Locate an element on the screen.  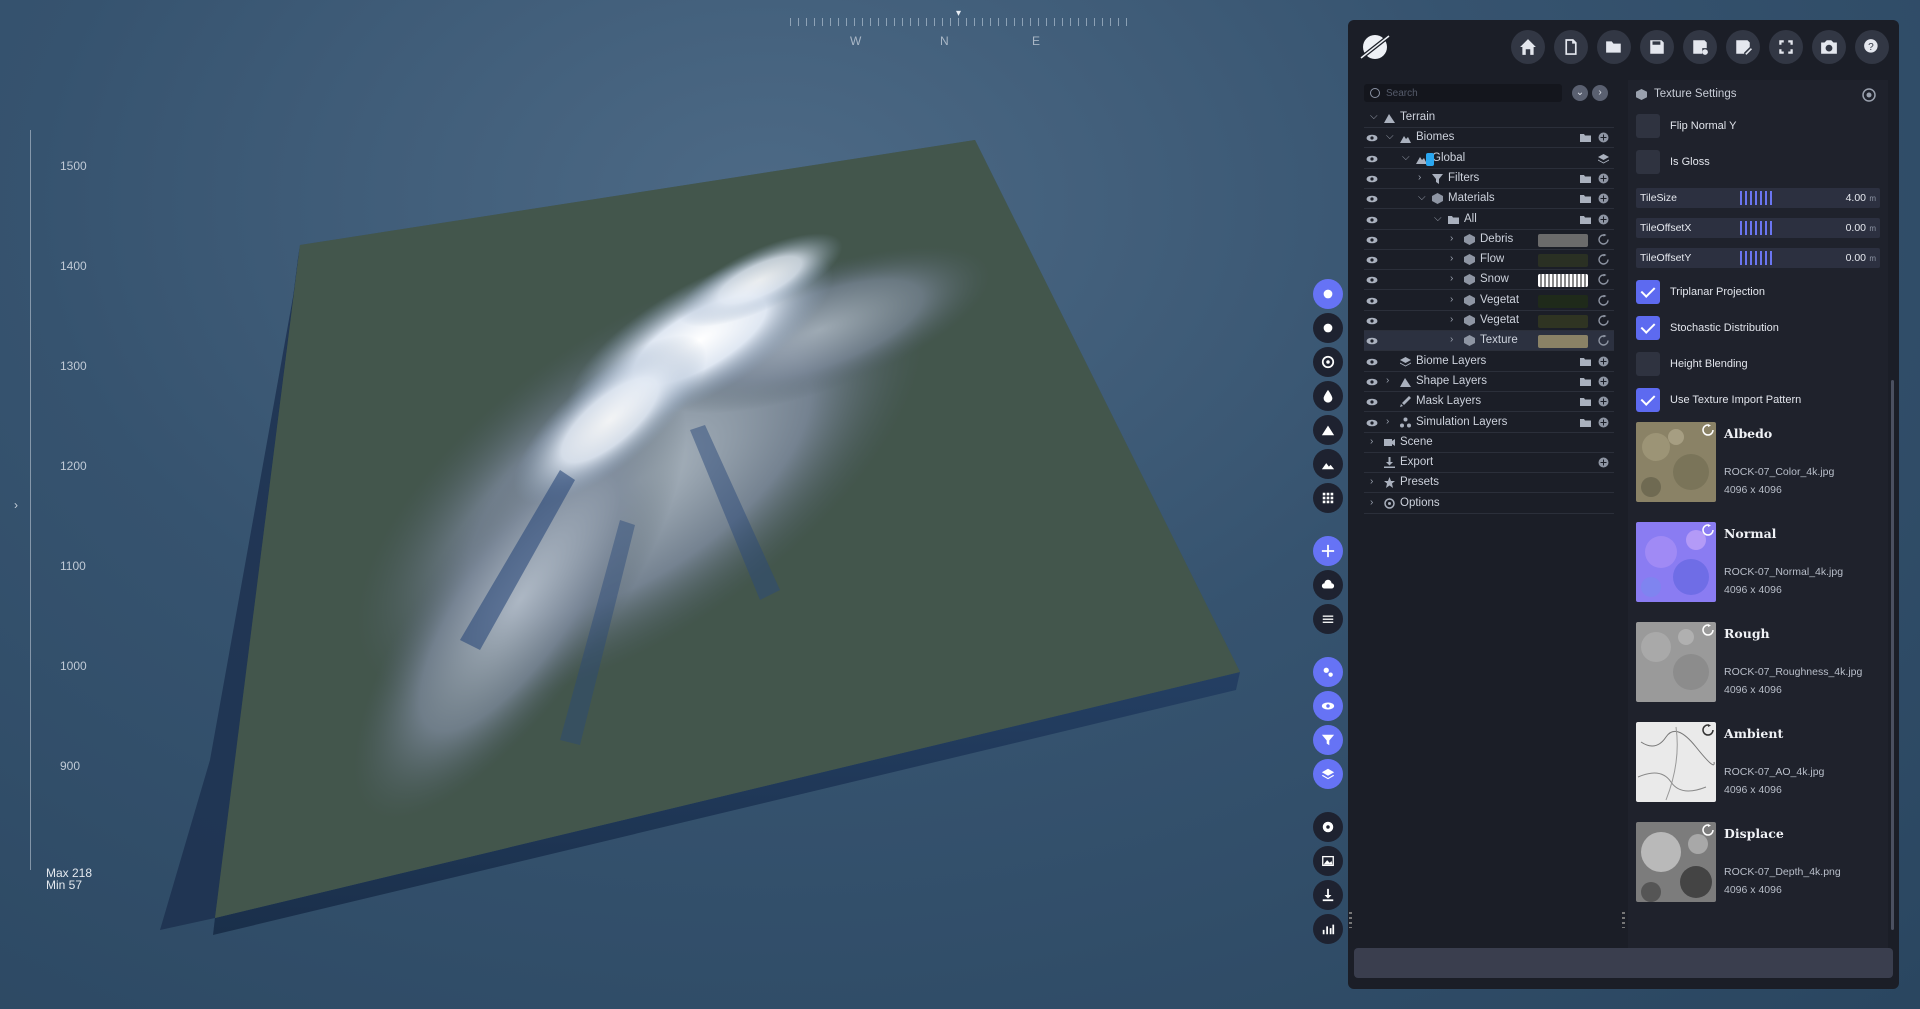
tree-row-biomes: ⌵ Biomes is located at coordinates (1489, 138).